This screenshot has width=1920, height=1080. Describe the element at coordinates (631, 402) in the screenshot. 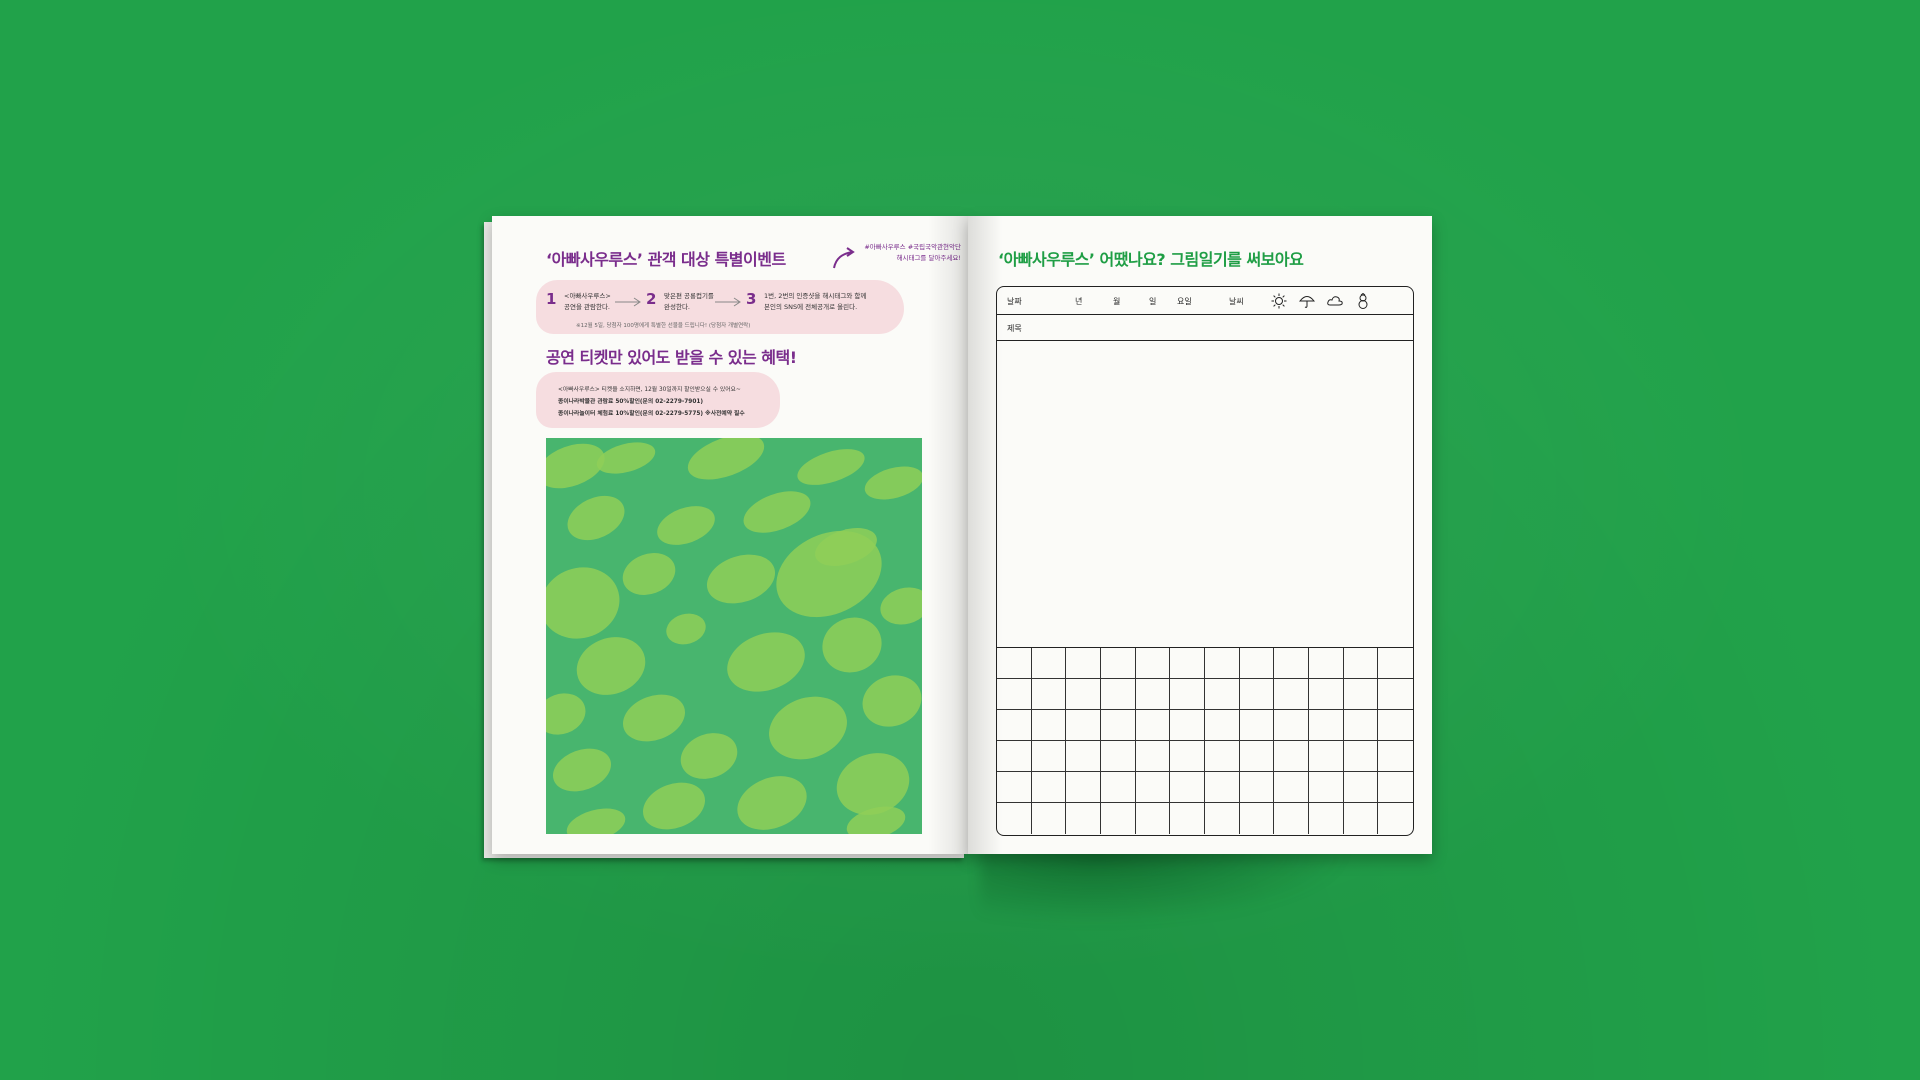

I see `benefit-line: 종이나라박물관 관람료 50%할인(문의 02-2279-7901)` at that location.